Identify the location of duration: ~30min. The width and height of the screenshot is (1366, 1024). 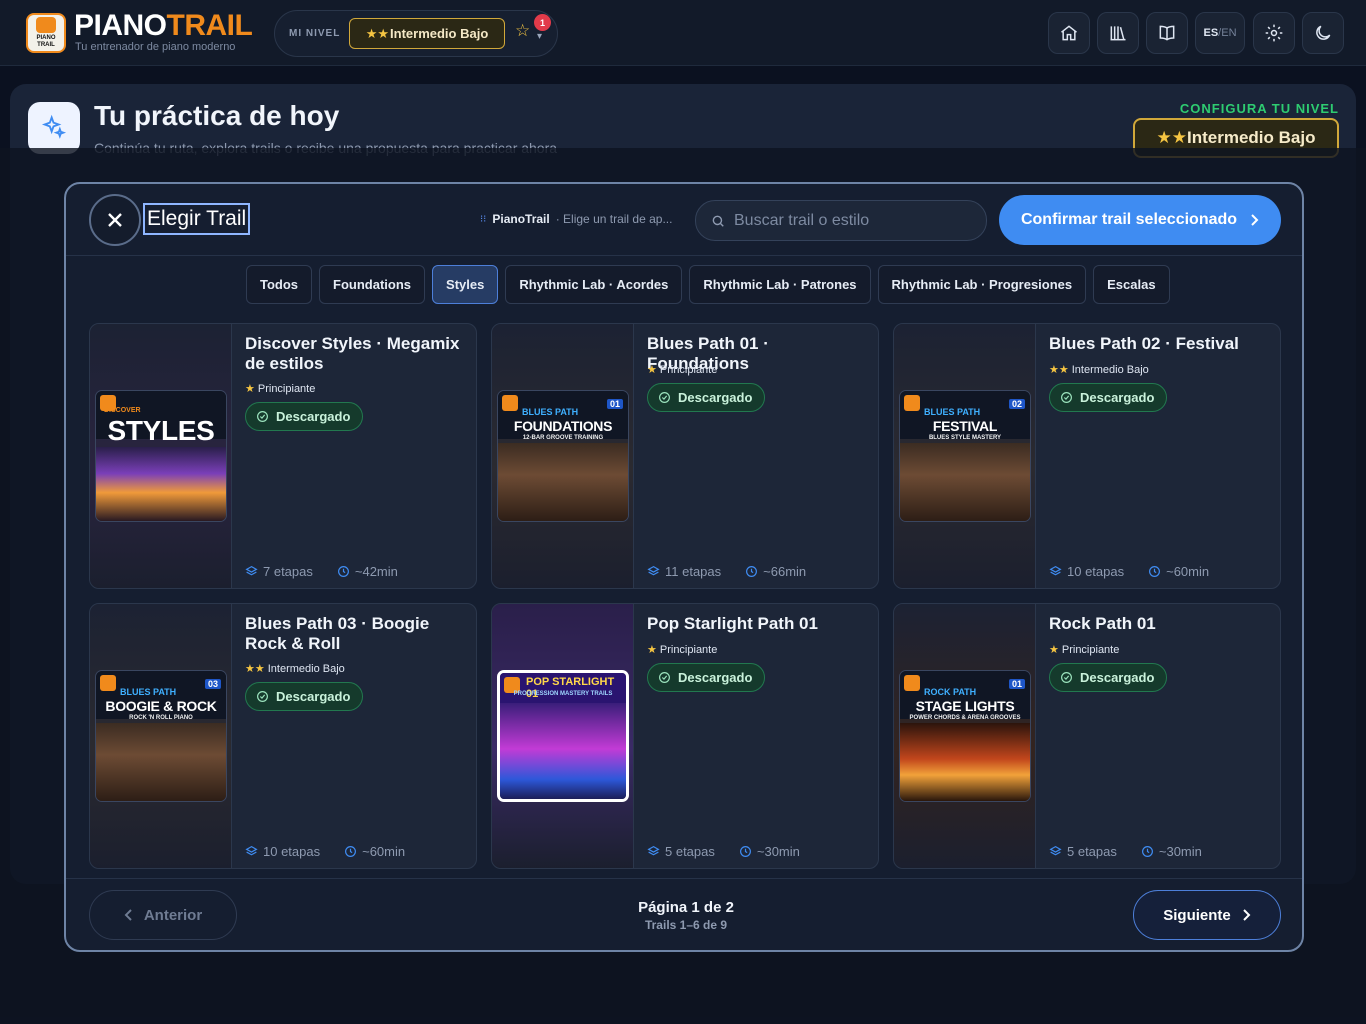
(778, 851).